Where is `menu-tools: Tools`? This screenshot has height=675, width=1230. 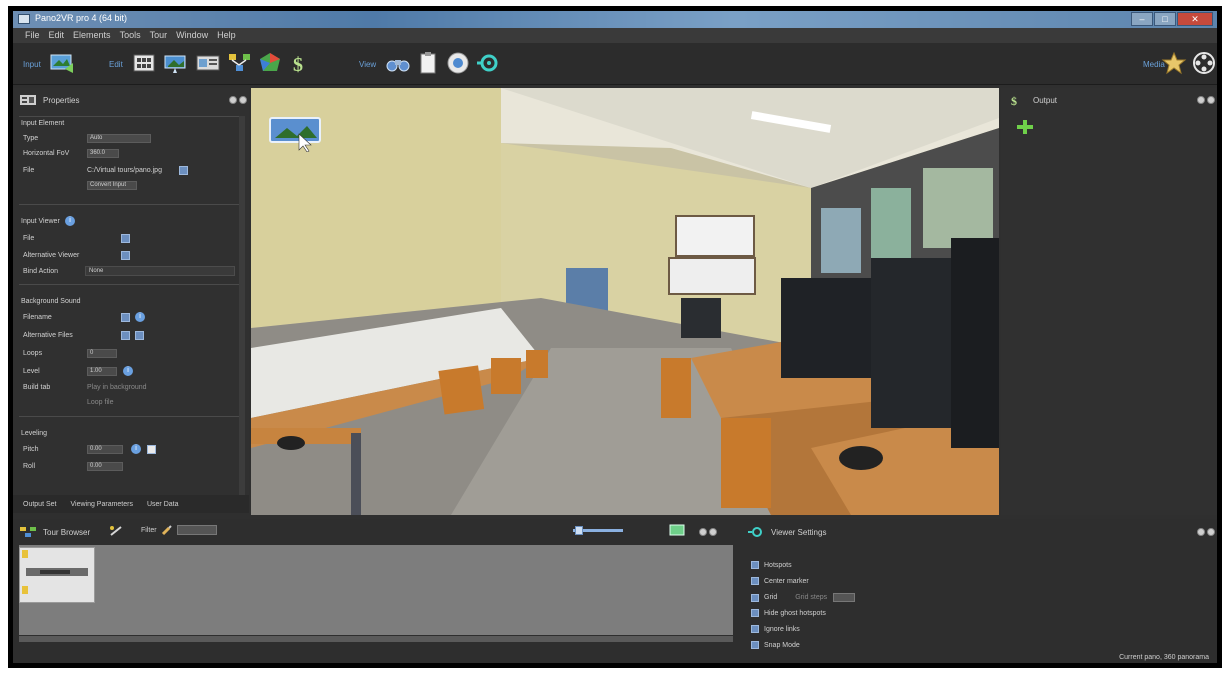
menu-tools: Tools is located at coordinates (130, 35).